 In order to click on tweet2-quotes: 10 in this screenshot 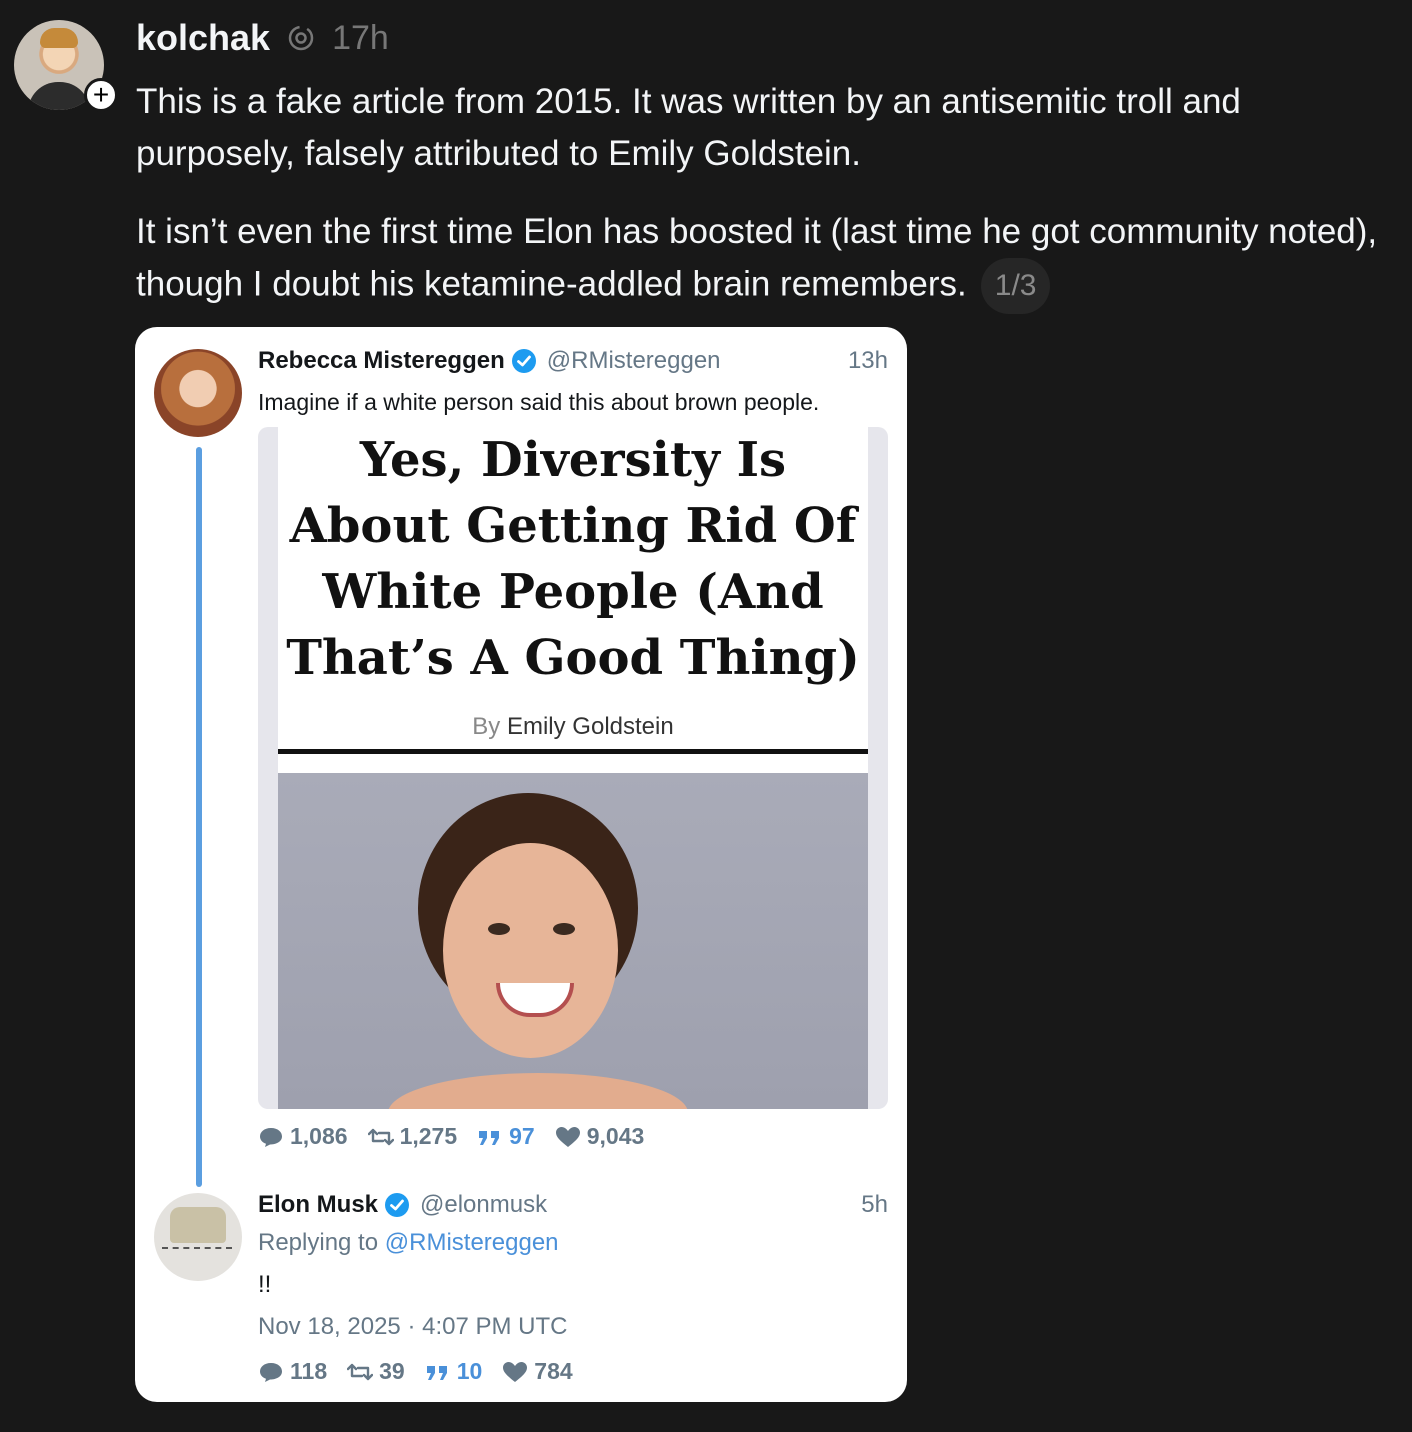, I will do `click(454, 1371)`.